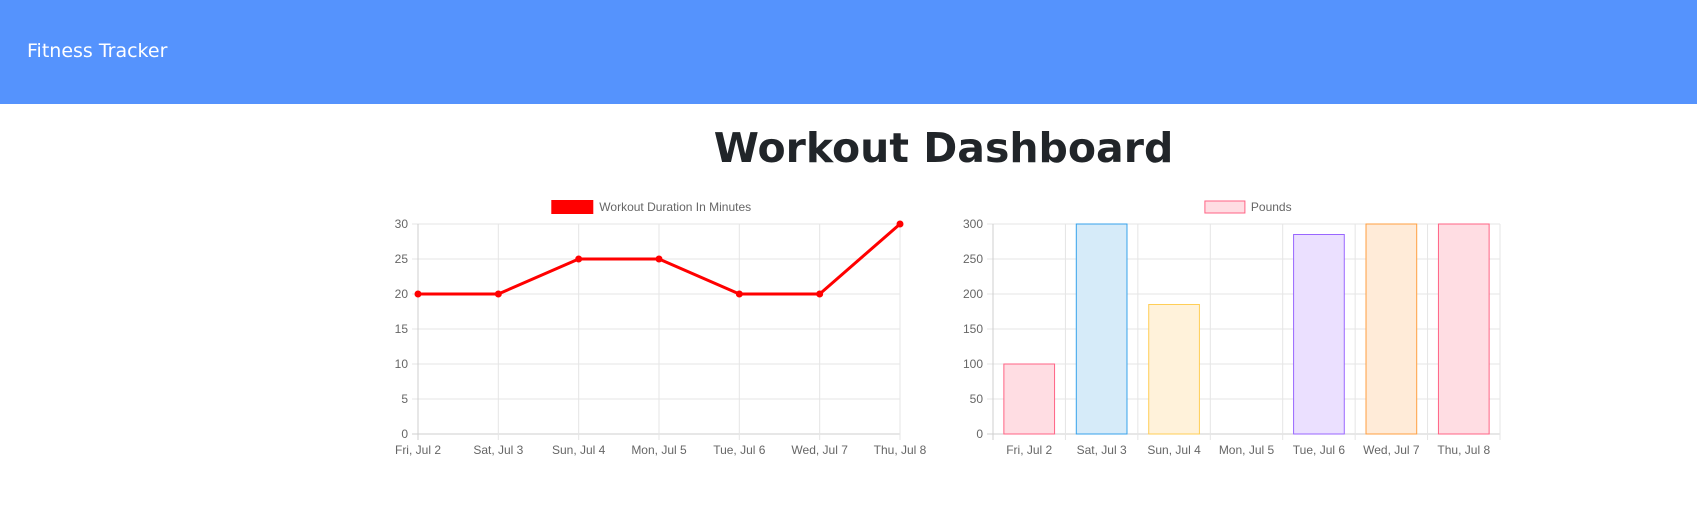  I want to click on y-tick-label: 15, so click(402, 329).